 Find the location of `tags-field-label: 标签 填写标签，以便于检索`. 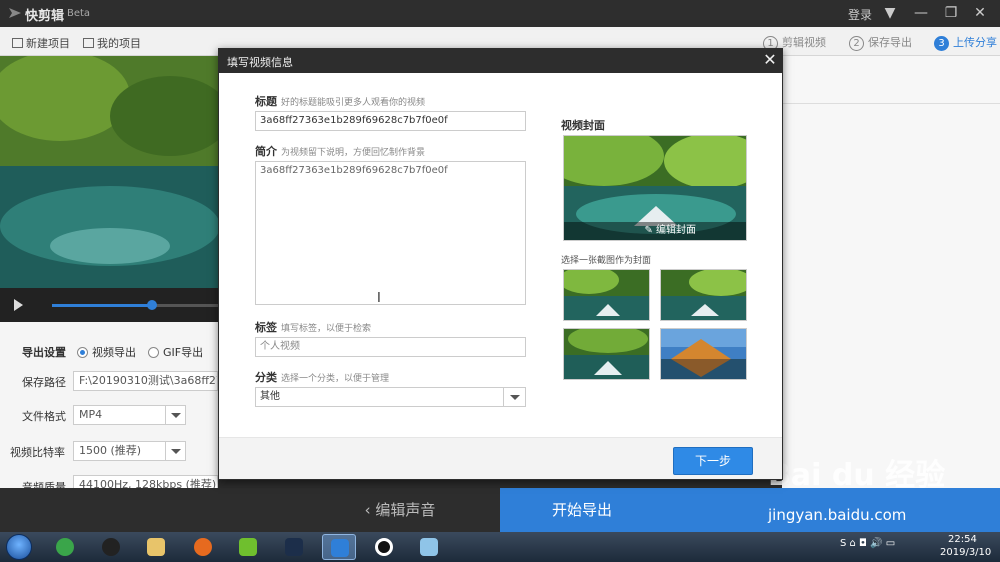

tags-field-label: 标签 填写标签，以便于检索 is located at coordinates (313, 327).